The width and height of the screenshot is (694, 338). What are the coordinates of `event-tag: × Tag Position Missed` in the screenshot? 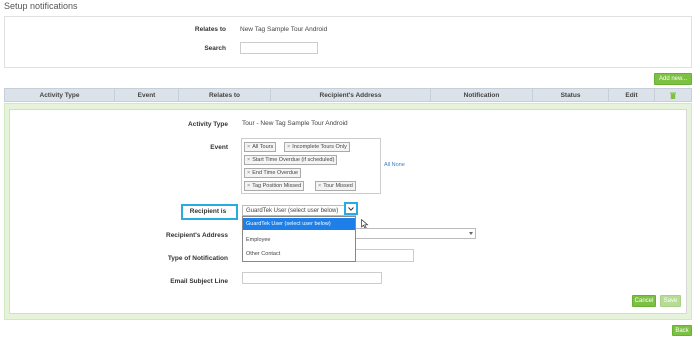 It's located at (274, 186).